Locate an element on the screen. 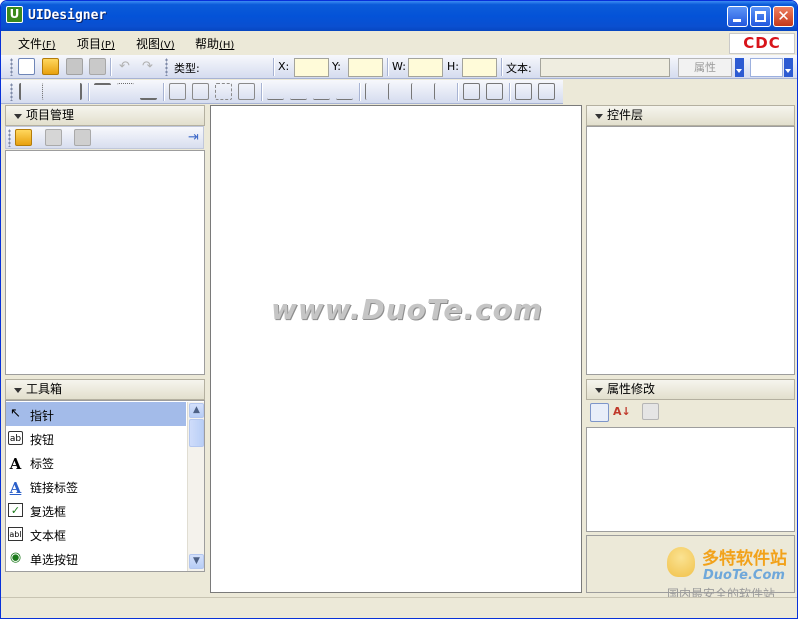 Image resolution: width=798 pixels, height=619 pixels. align-toolbar is located at coordinates (282, 92).